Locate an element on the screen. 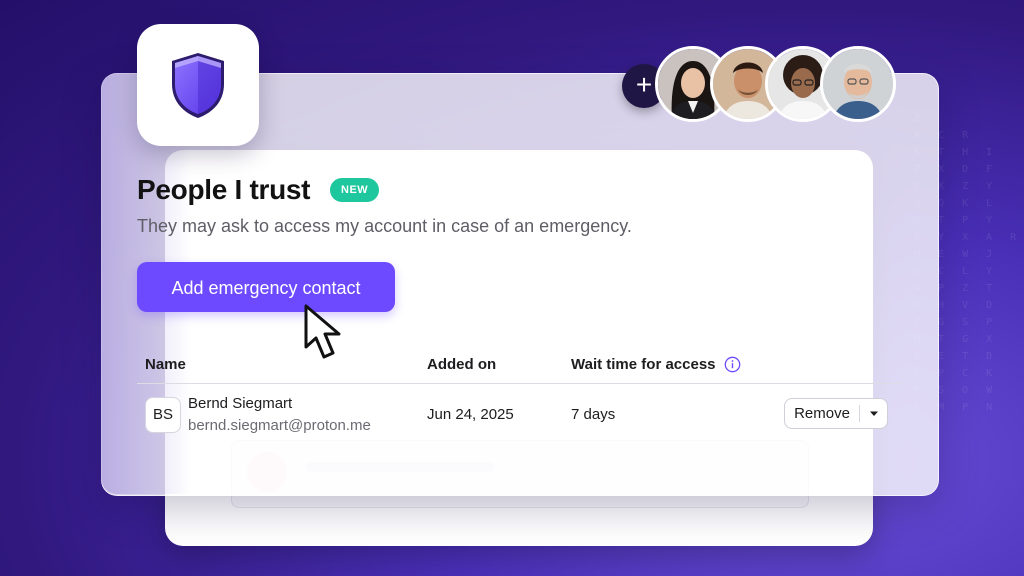 Image resolution: width=1024 pixels, height=576 pixels. page-title: People I trust is located at coordinates (224, 189).